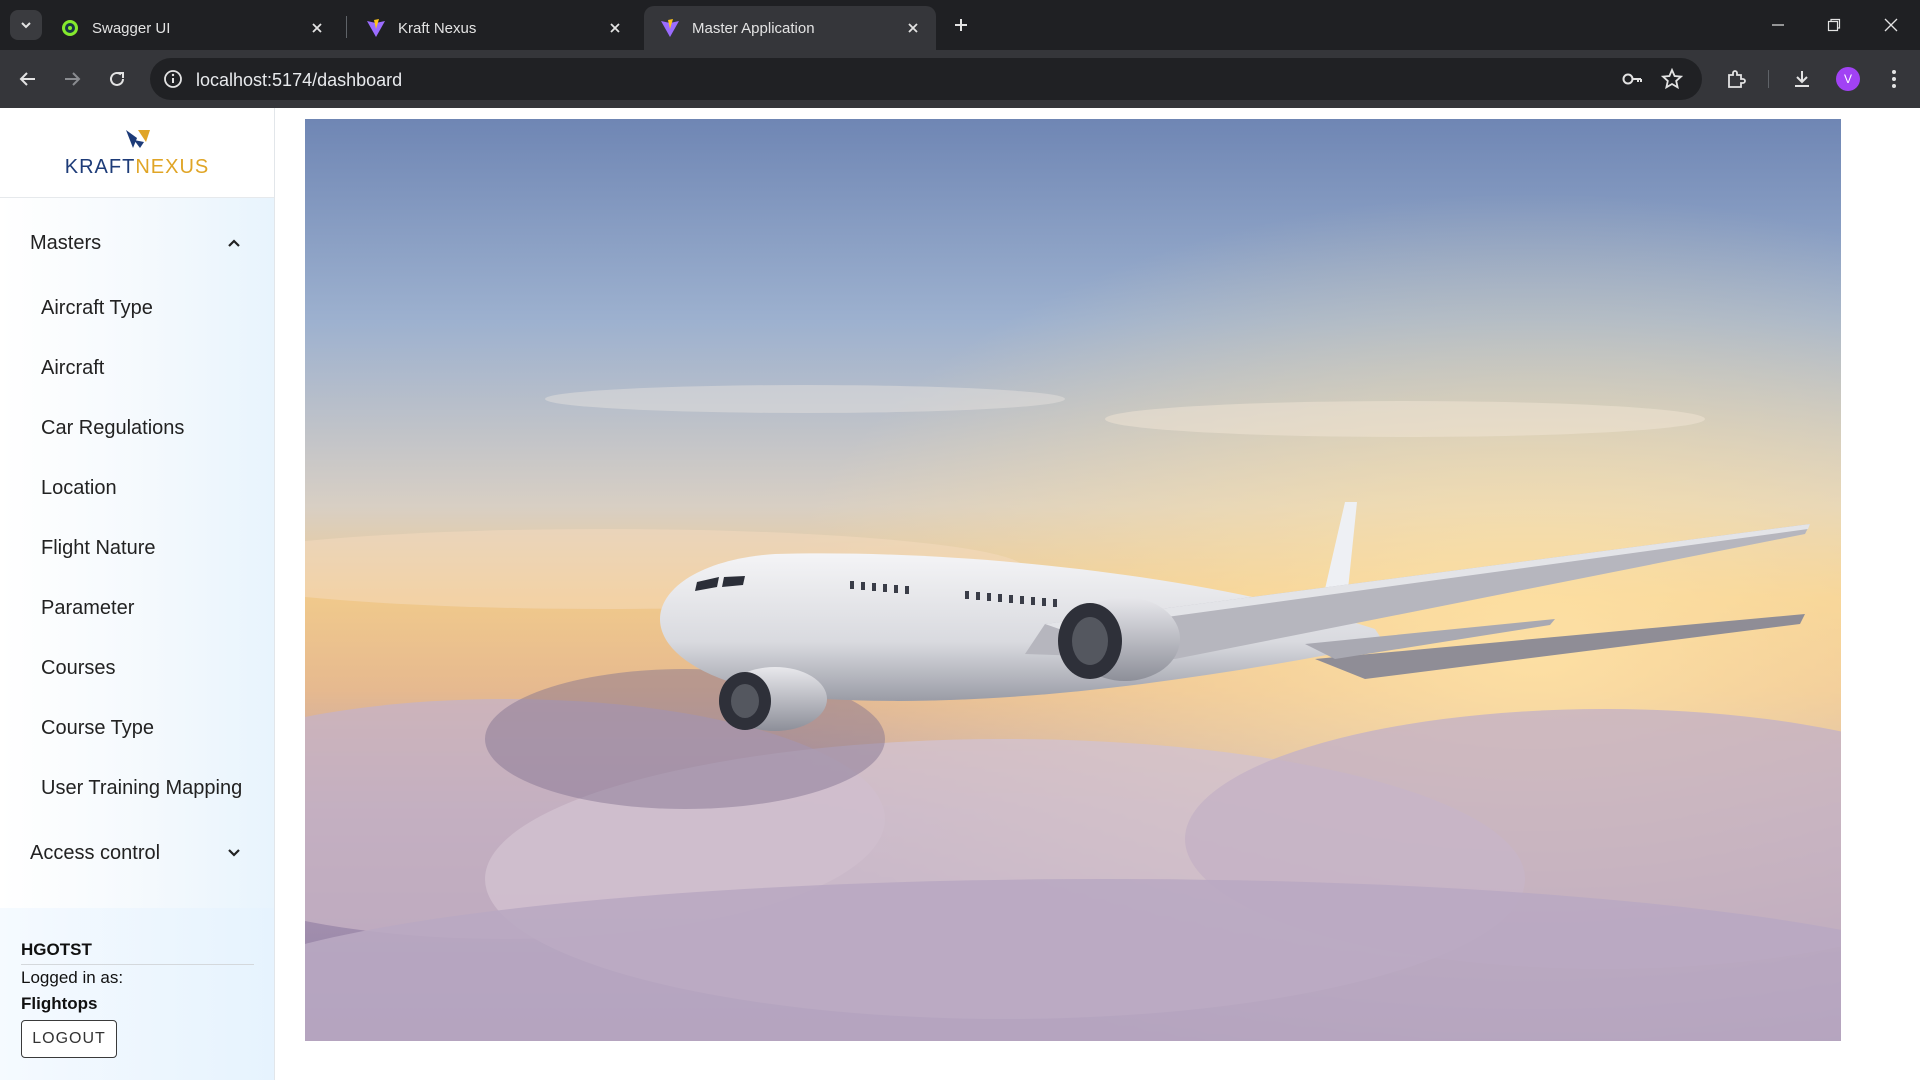 This screenshot has width=1920, height=1080. What do you see at coordinates (494, 28) in the screenshot?
I see `tab-kraft-nexus: Kraft Nexus` at bounding box center [494, 28].